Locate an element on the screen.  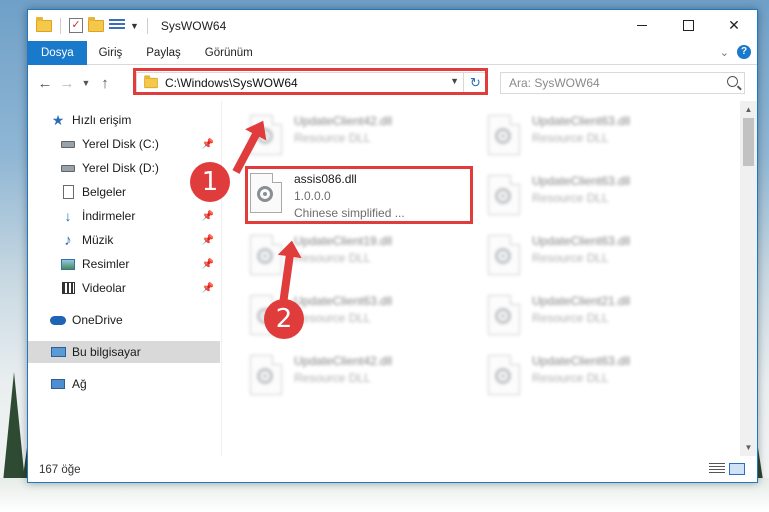
sidebar-item-local-disk-c: Yerel Disk (C:) 📌 is located at coordinates (124, 144).